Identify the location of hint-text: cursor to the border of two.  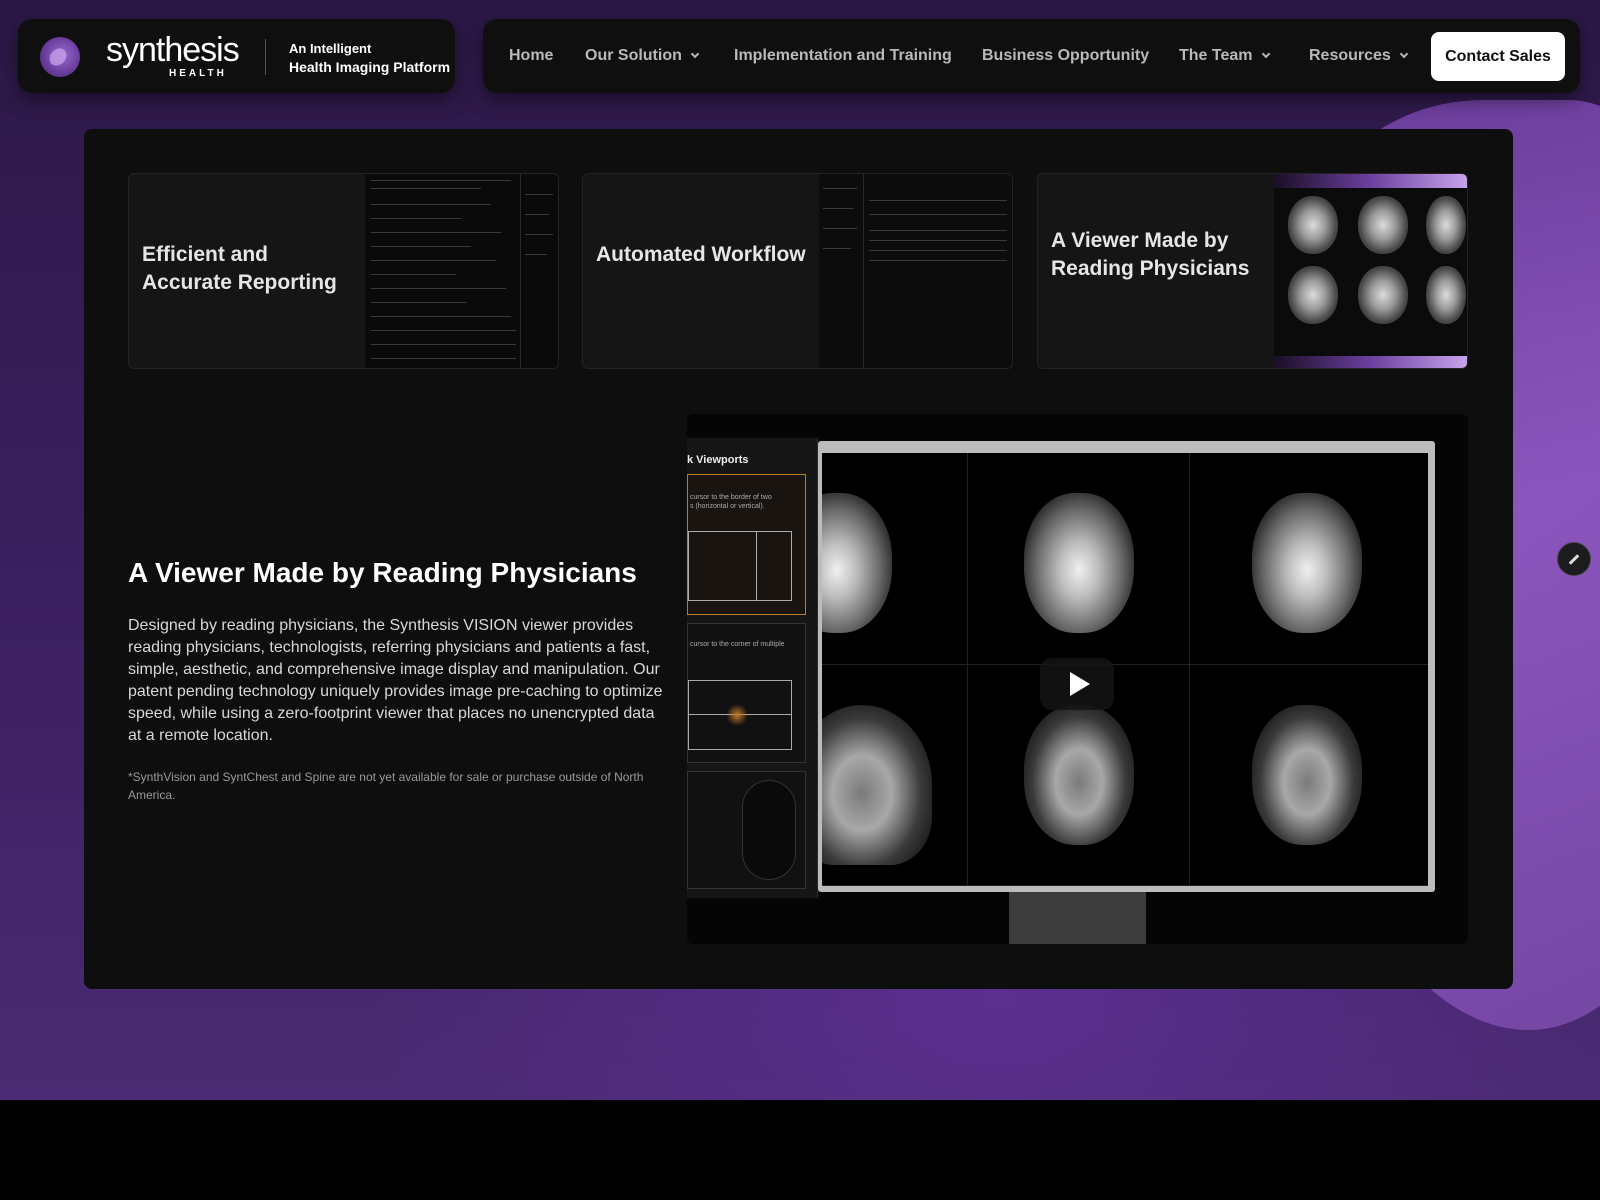
(731, 497).